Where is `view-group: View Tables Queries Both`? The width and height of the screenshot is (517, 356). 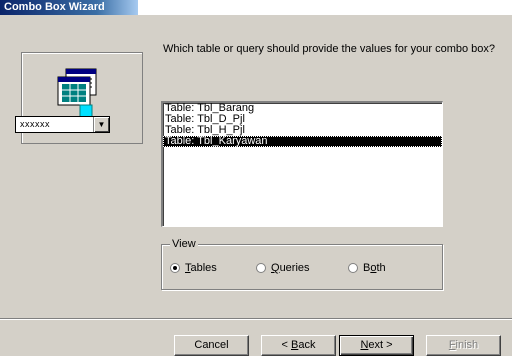 view-group: View Tables Queries Both is located at coordinates (302, 264).